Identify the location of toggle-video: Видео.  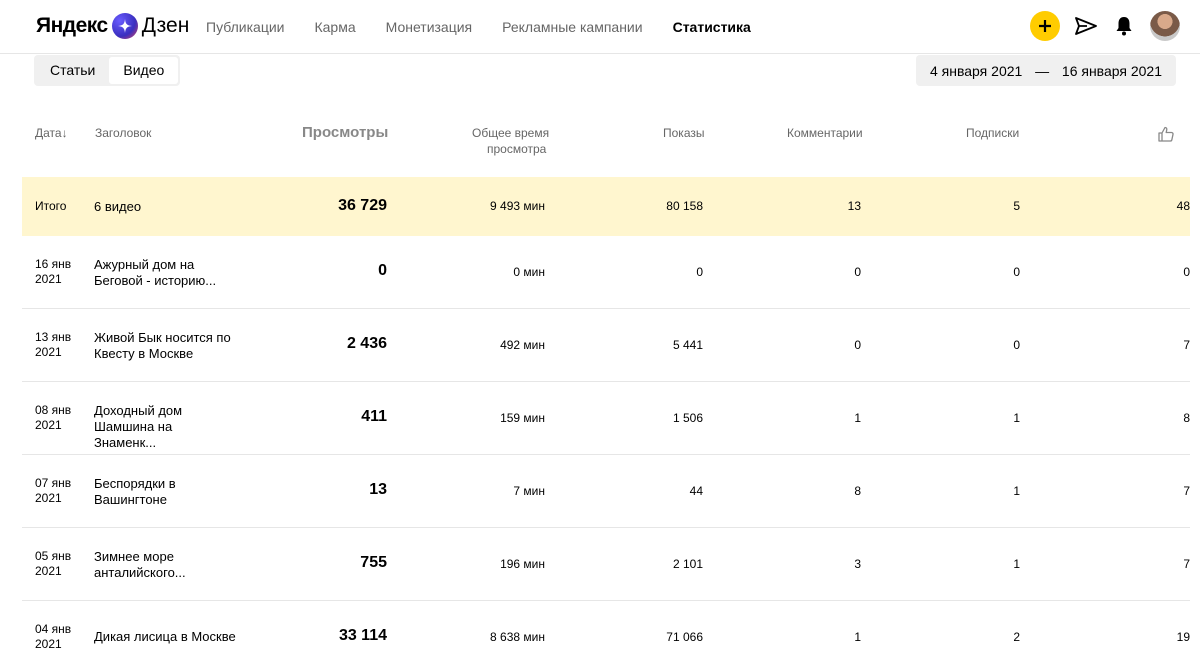
(144, 70).